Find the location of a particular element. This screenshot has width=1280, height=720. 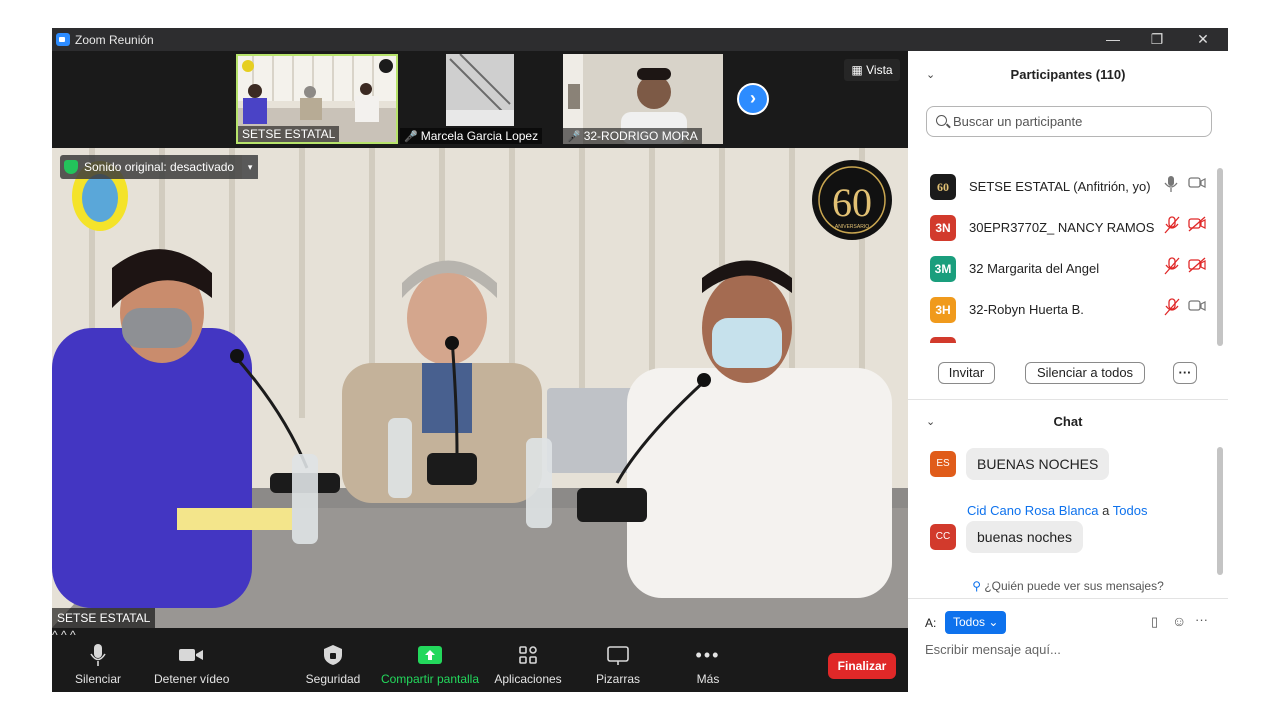

grid-icon: ▦ is located at coordinates (857, 70).